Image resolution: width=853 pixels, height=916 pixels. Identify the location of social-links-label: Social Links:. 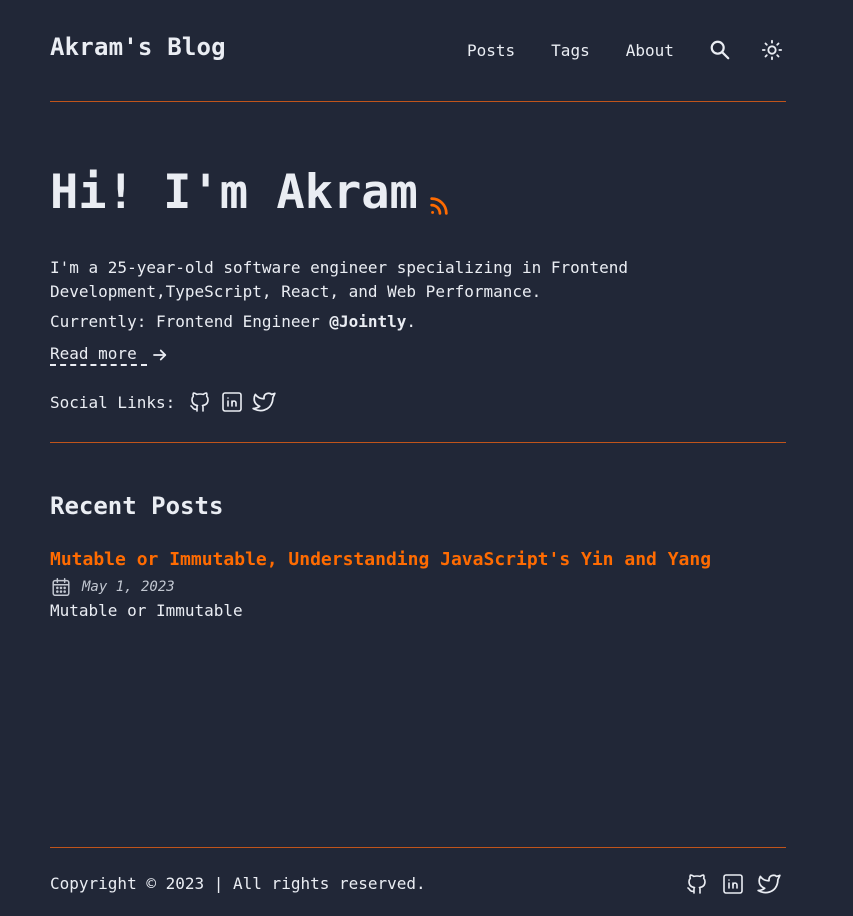
(113, 402).